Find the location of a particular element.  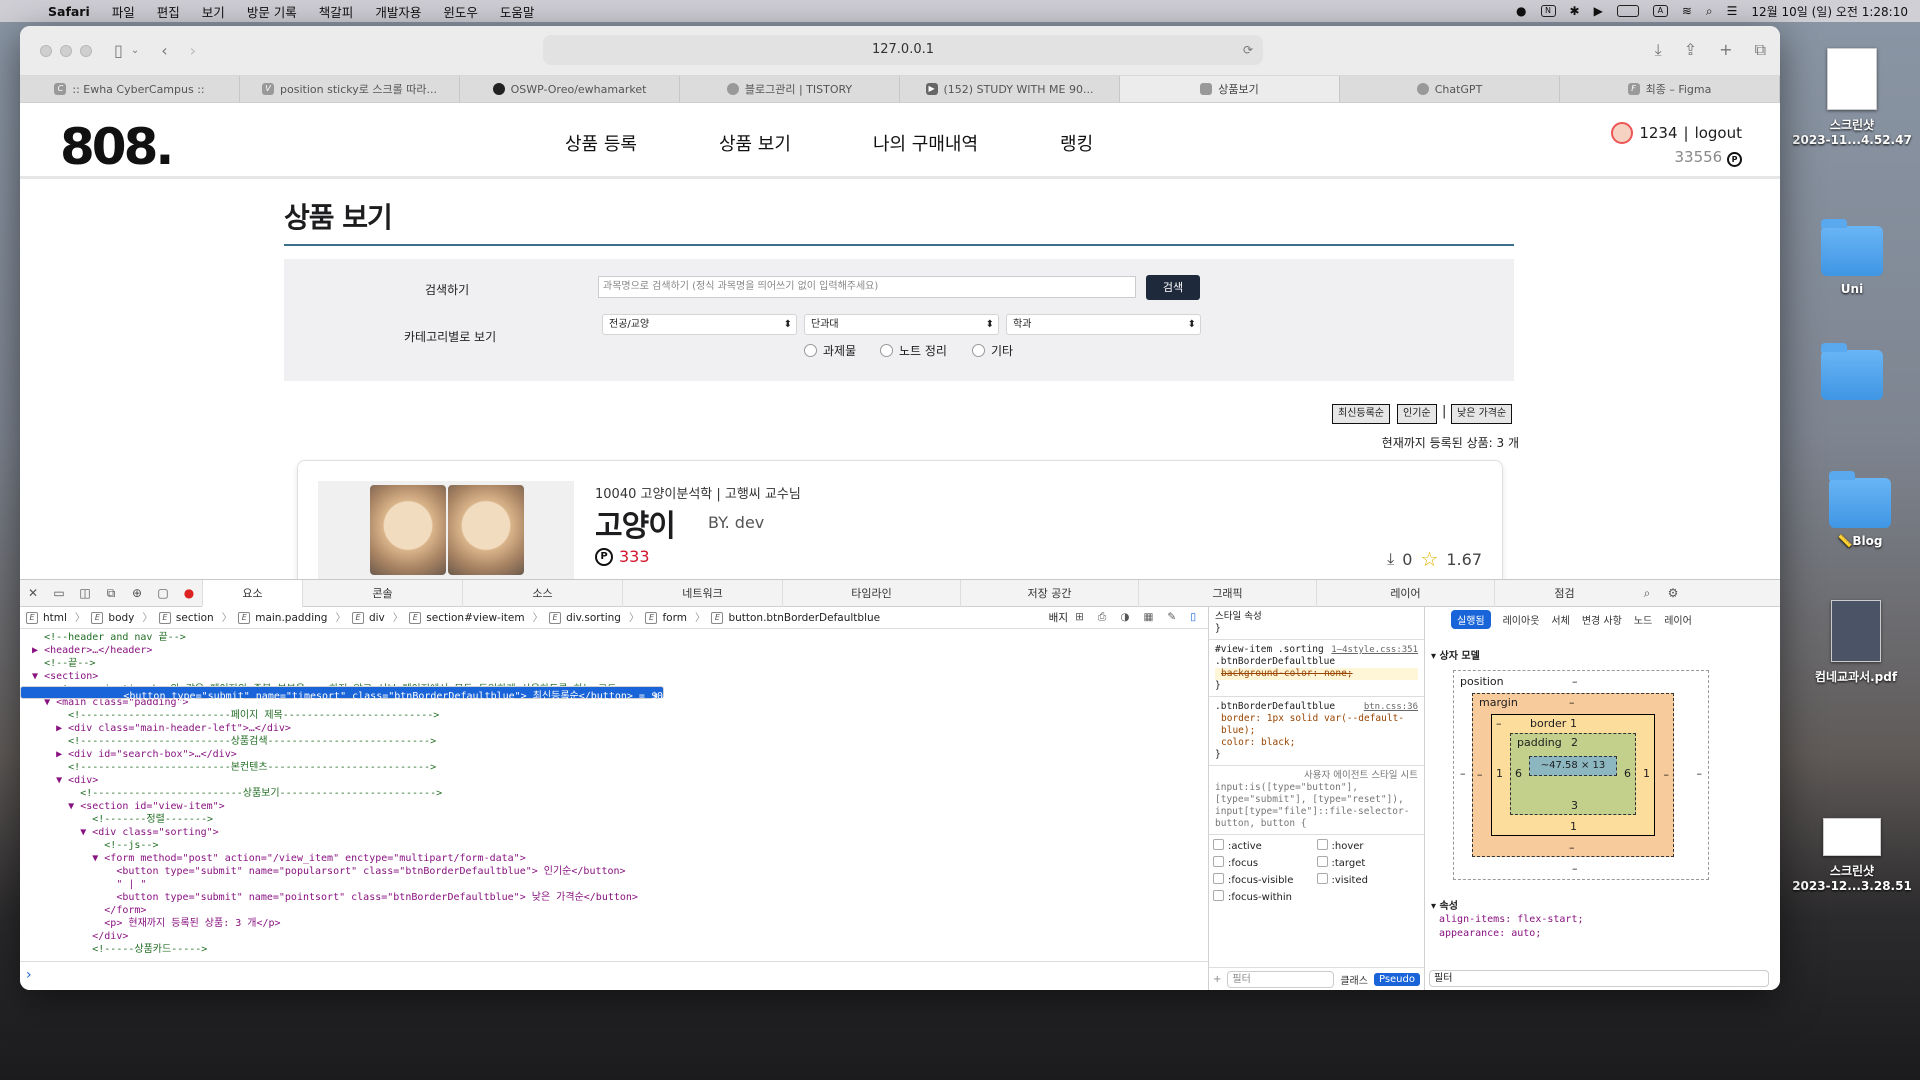

menu-file: 파일 is located at coordinates (123, 11).